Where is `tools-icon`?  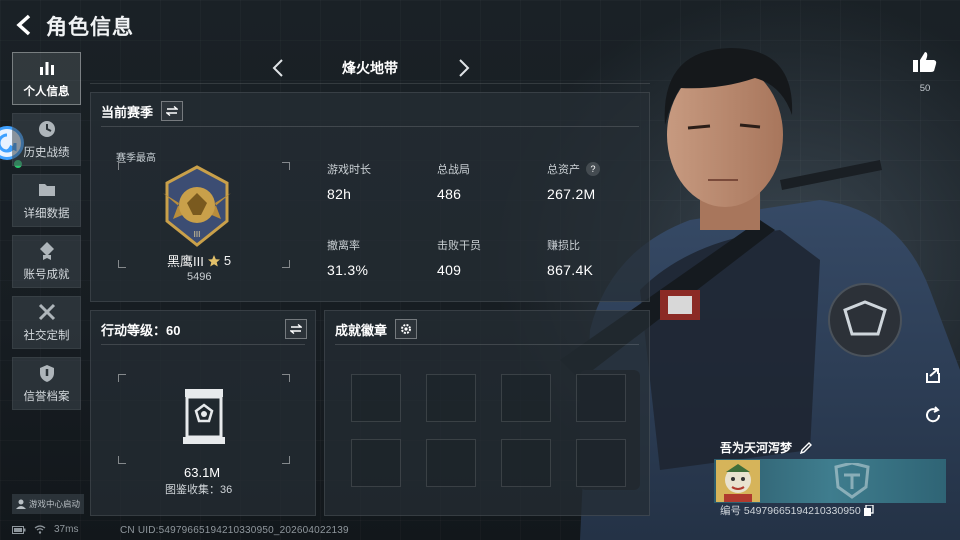 tools-icon is located at coordinates (46, 312).